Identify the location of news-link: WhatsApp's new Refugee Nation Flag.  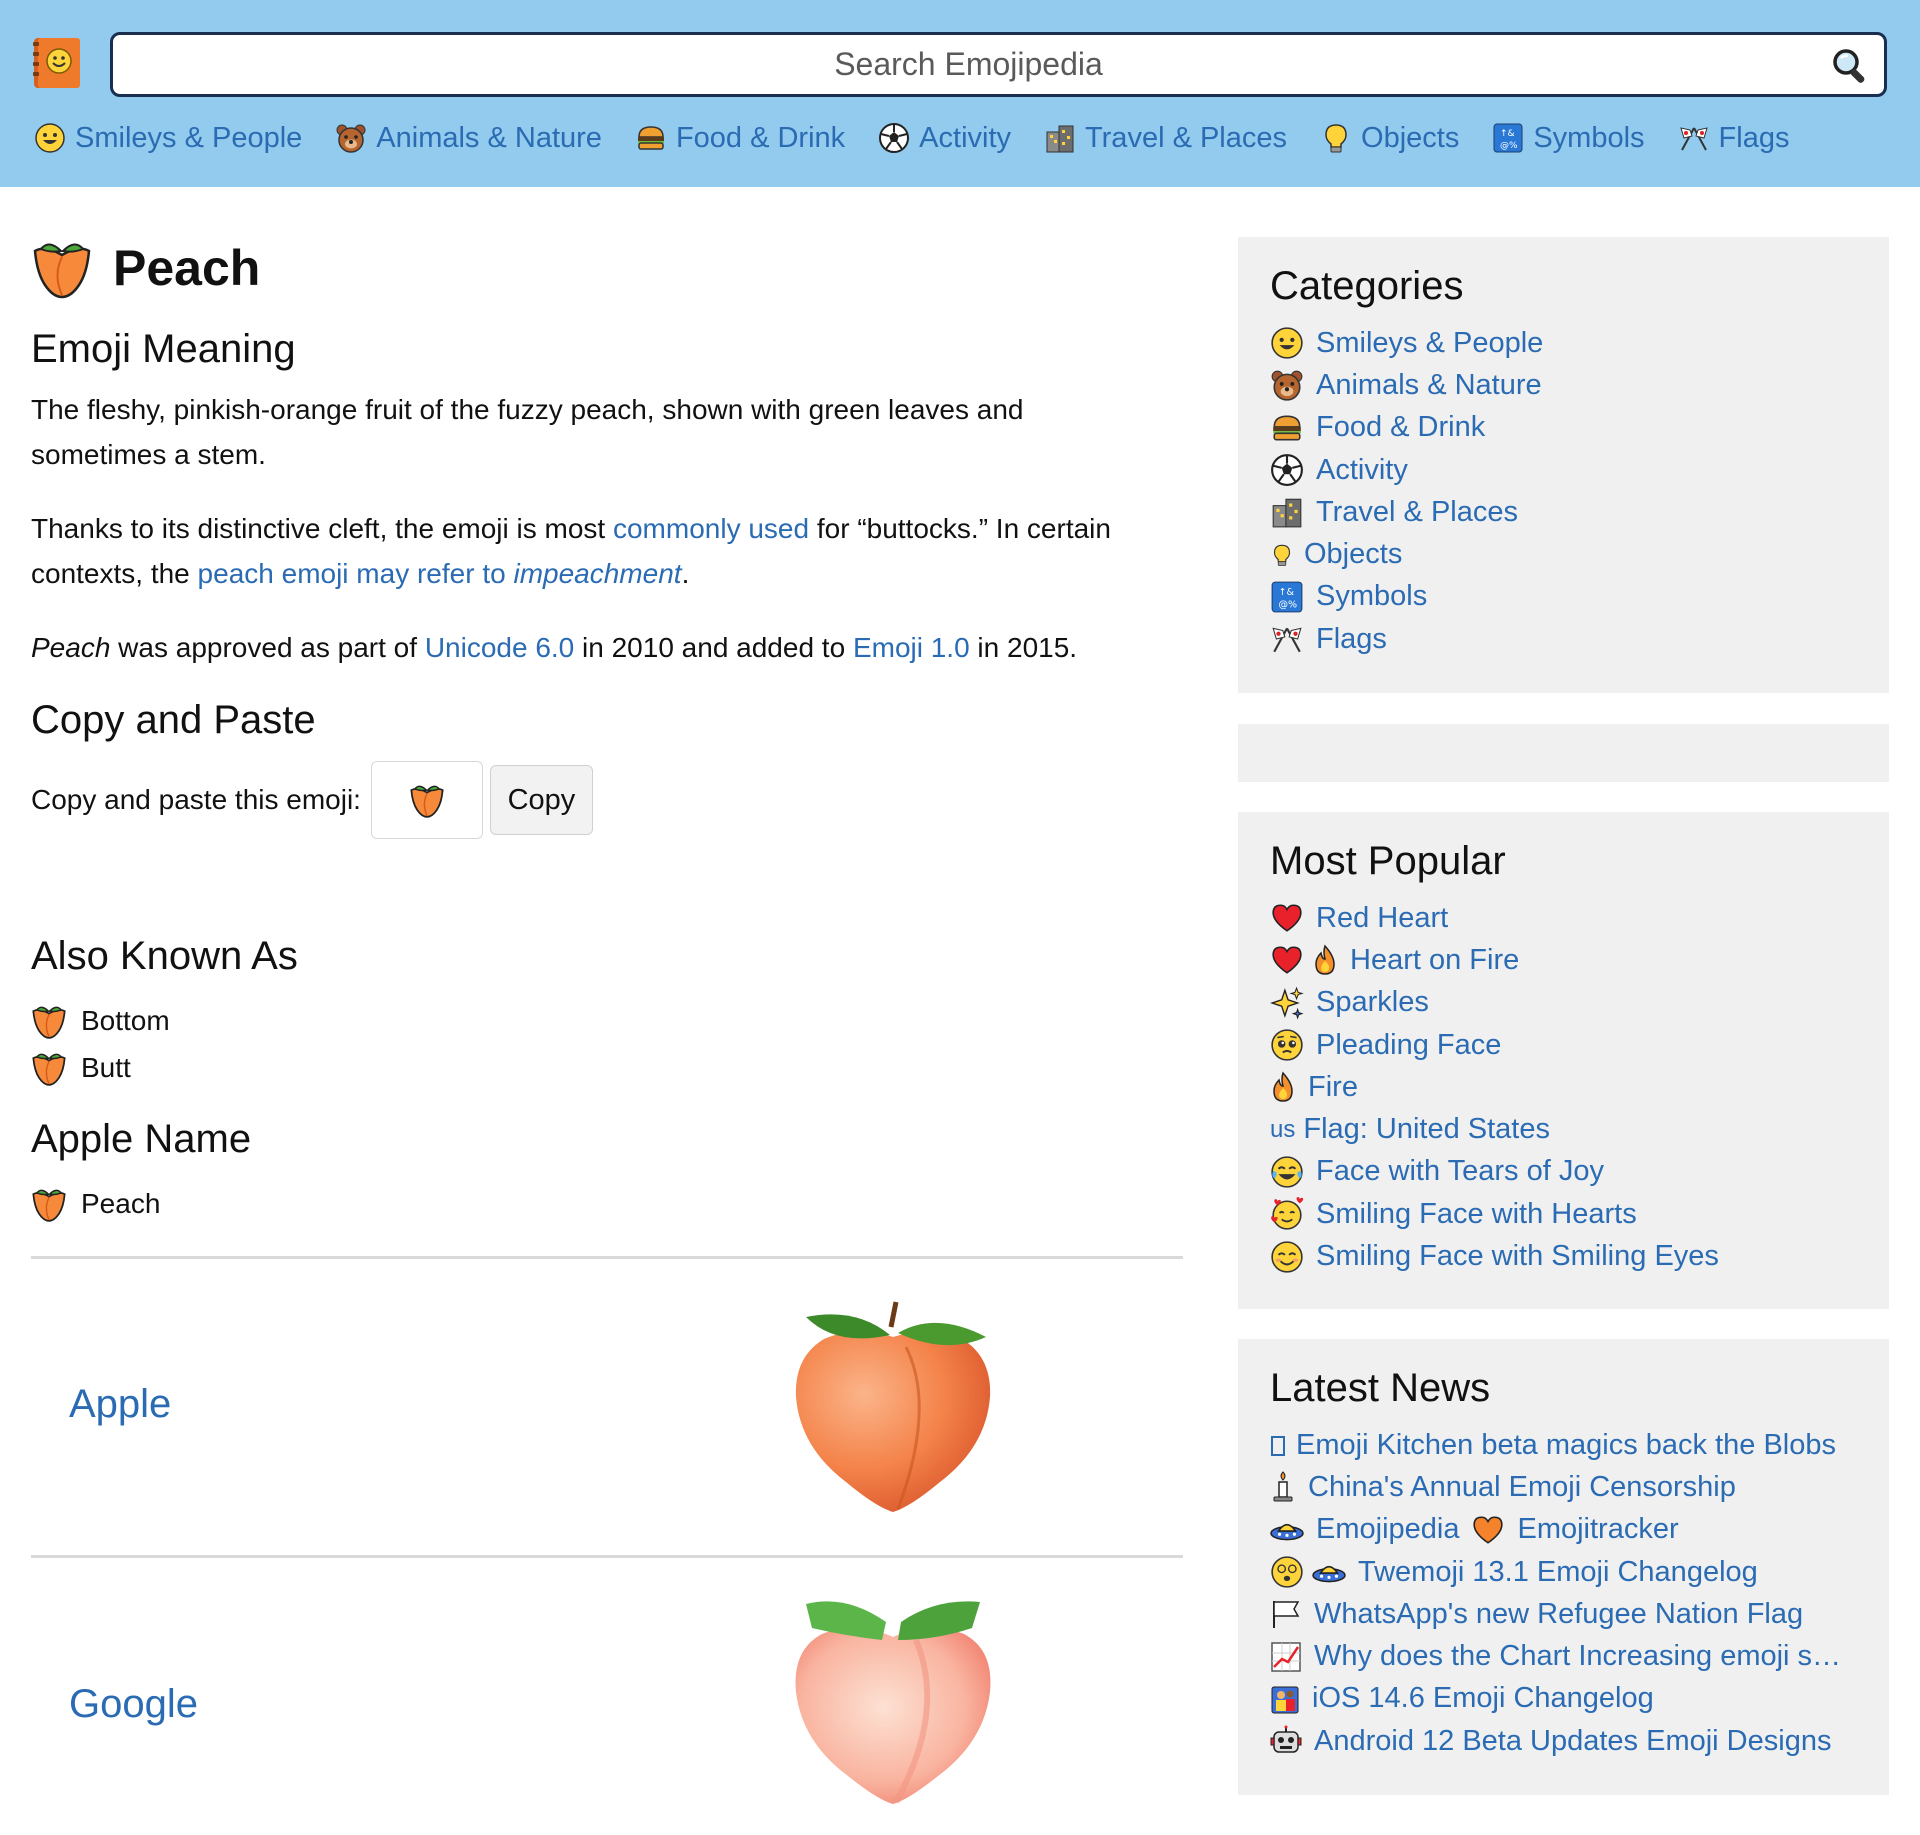
(1558, 1614).